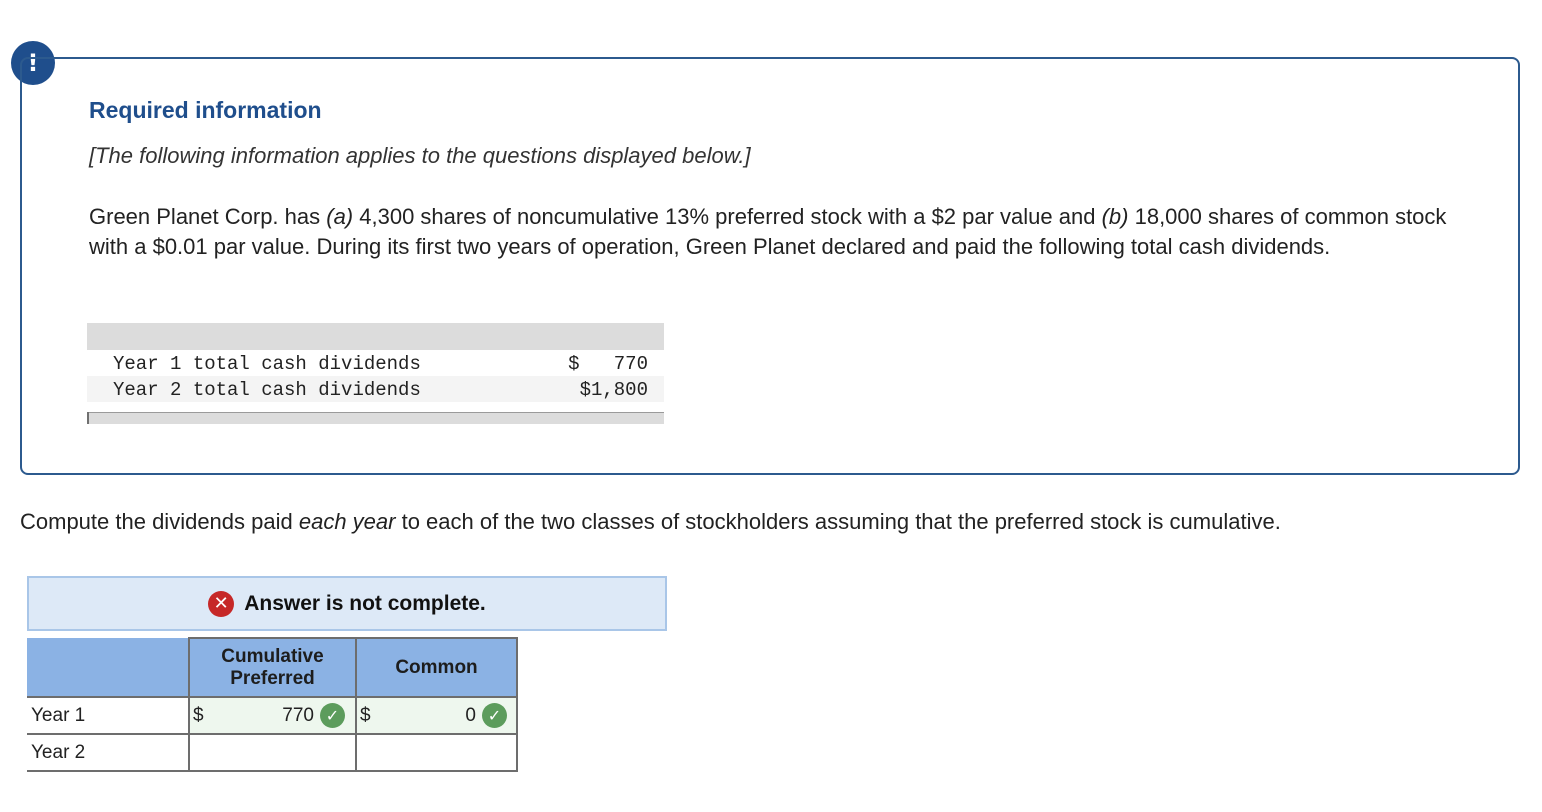 The width and height of the screenshot is (1542, 812). Describe the element at coordinates (436, 667) in the screenshot. I see `header-common: Common` at that location.